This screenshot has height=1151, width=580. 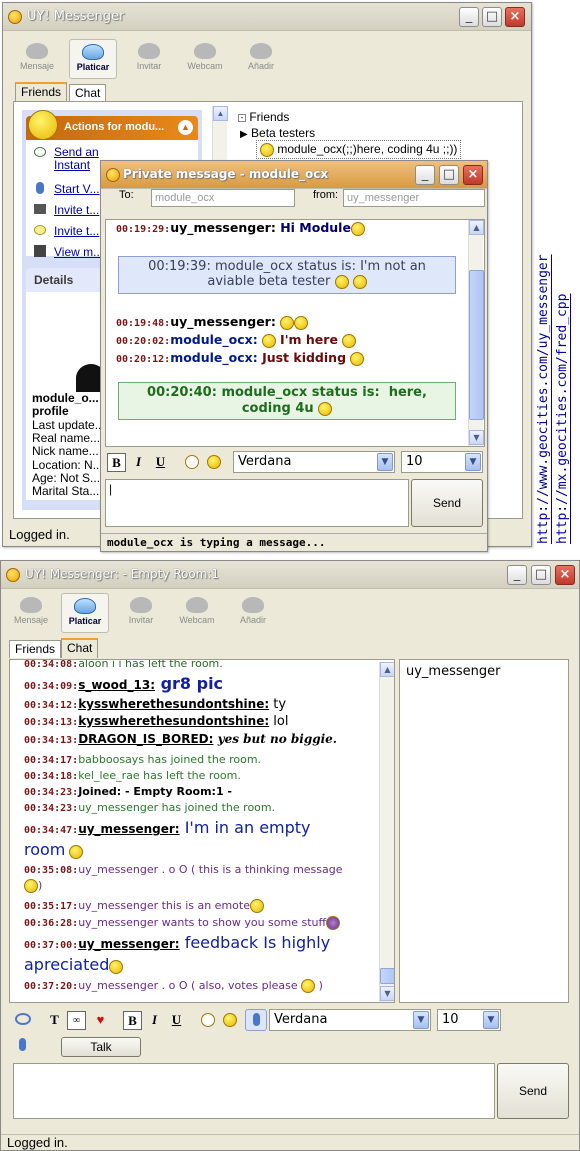 What do you see at coordinates (290, 575) in the screenshot?
I see `chat-title-bar: UY! Messenger: - Empty Room:1 _ □ ×` at bounding box center [290, 575].